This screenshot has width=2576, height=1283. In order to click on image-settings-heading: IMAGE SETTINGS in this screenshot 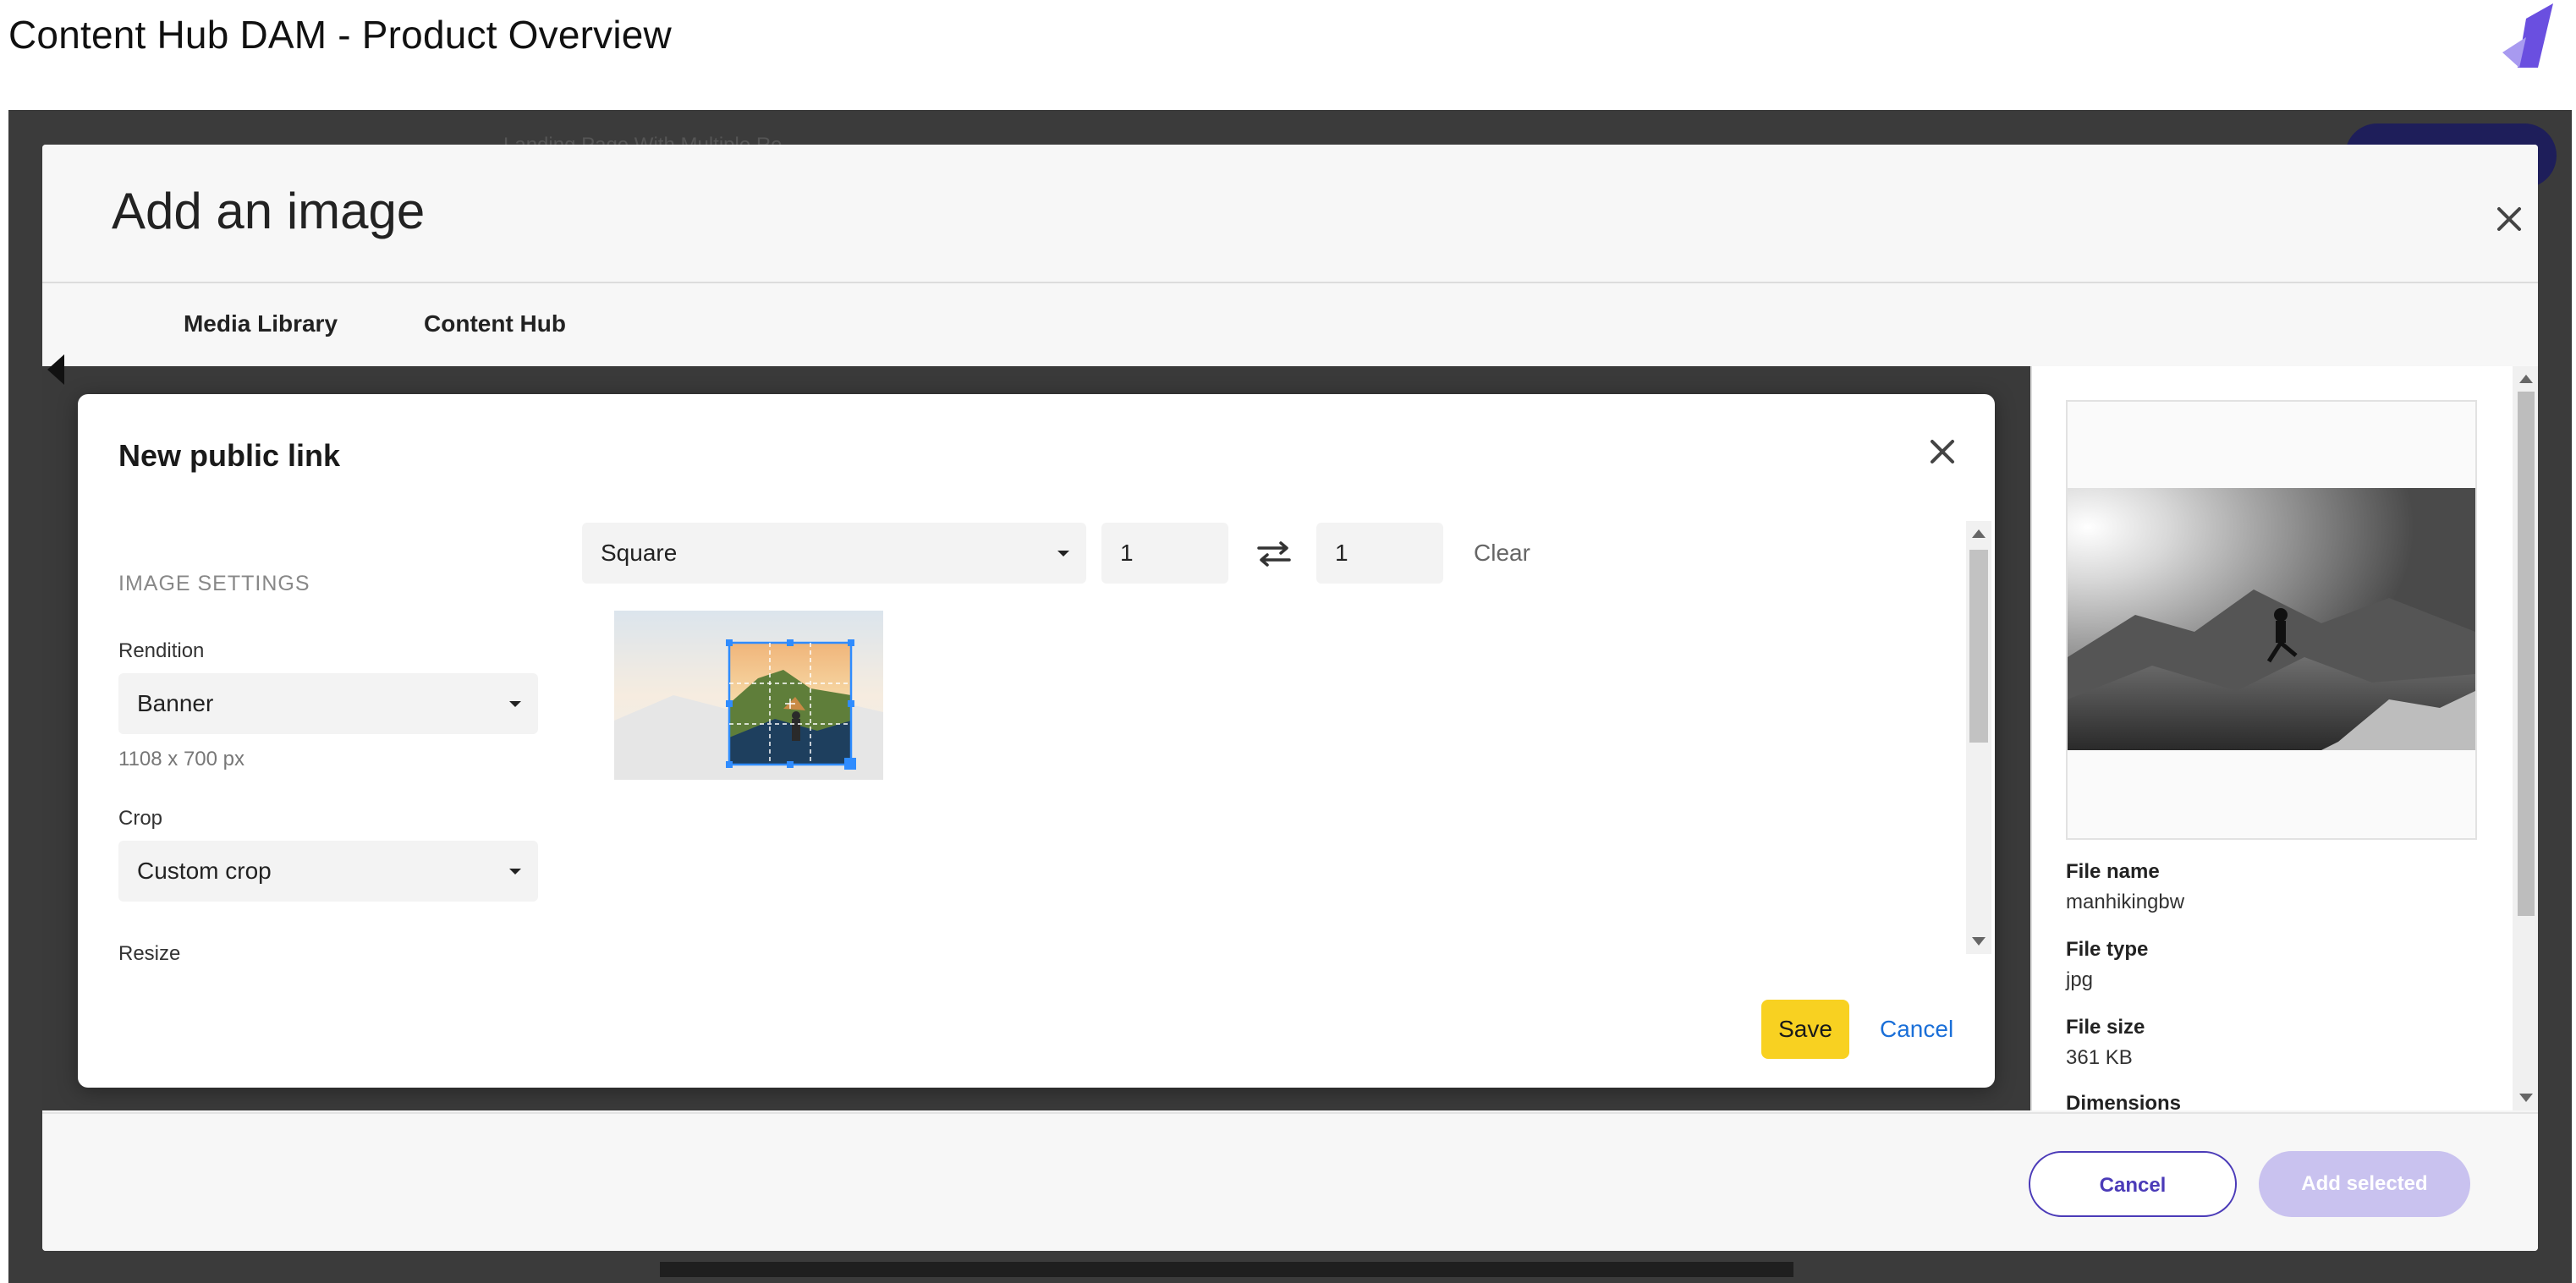, I will do `click(214, 583)`.